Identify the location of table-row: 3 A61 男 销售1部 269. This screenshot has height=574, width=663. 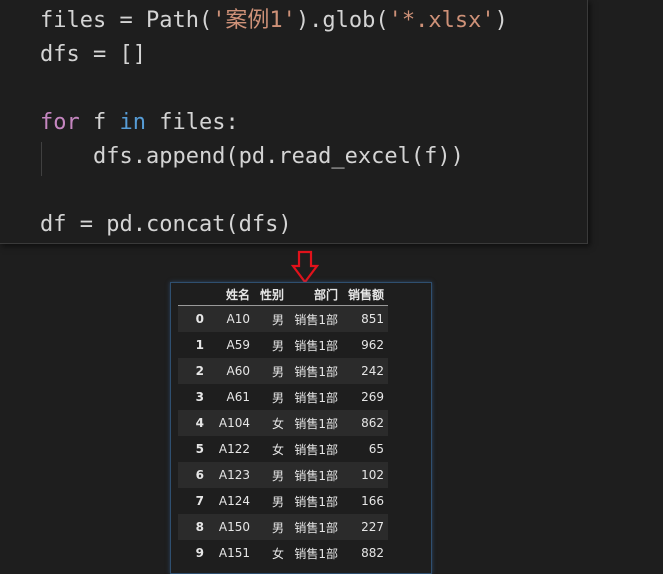
(283, 397).